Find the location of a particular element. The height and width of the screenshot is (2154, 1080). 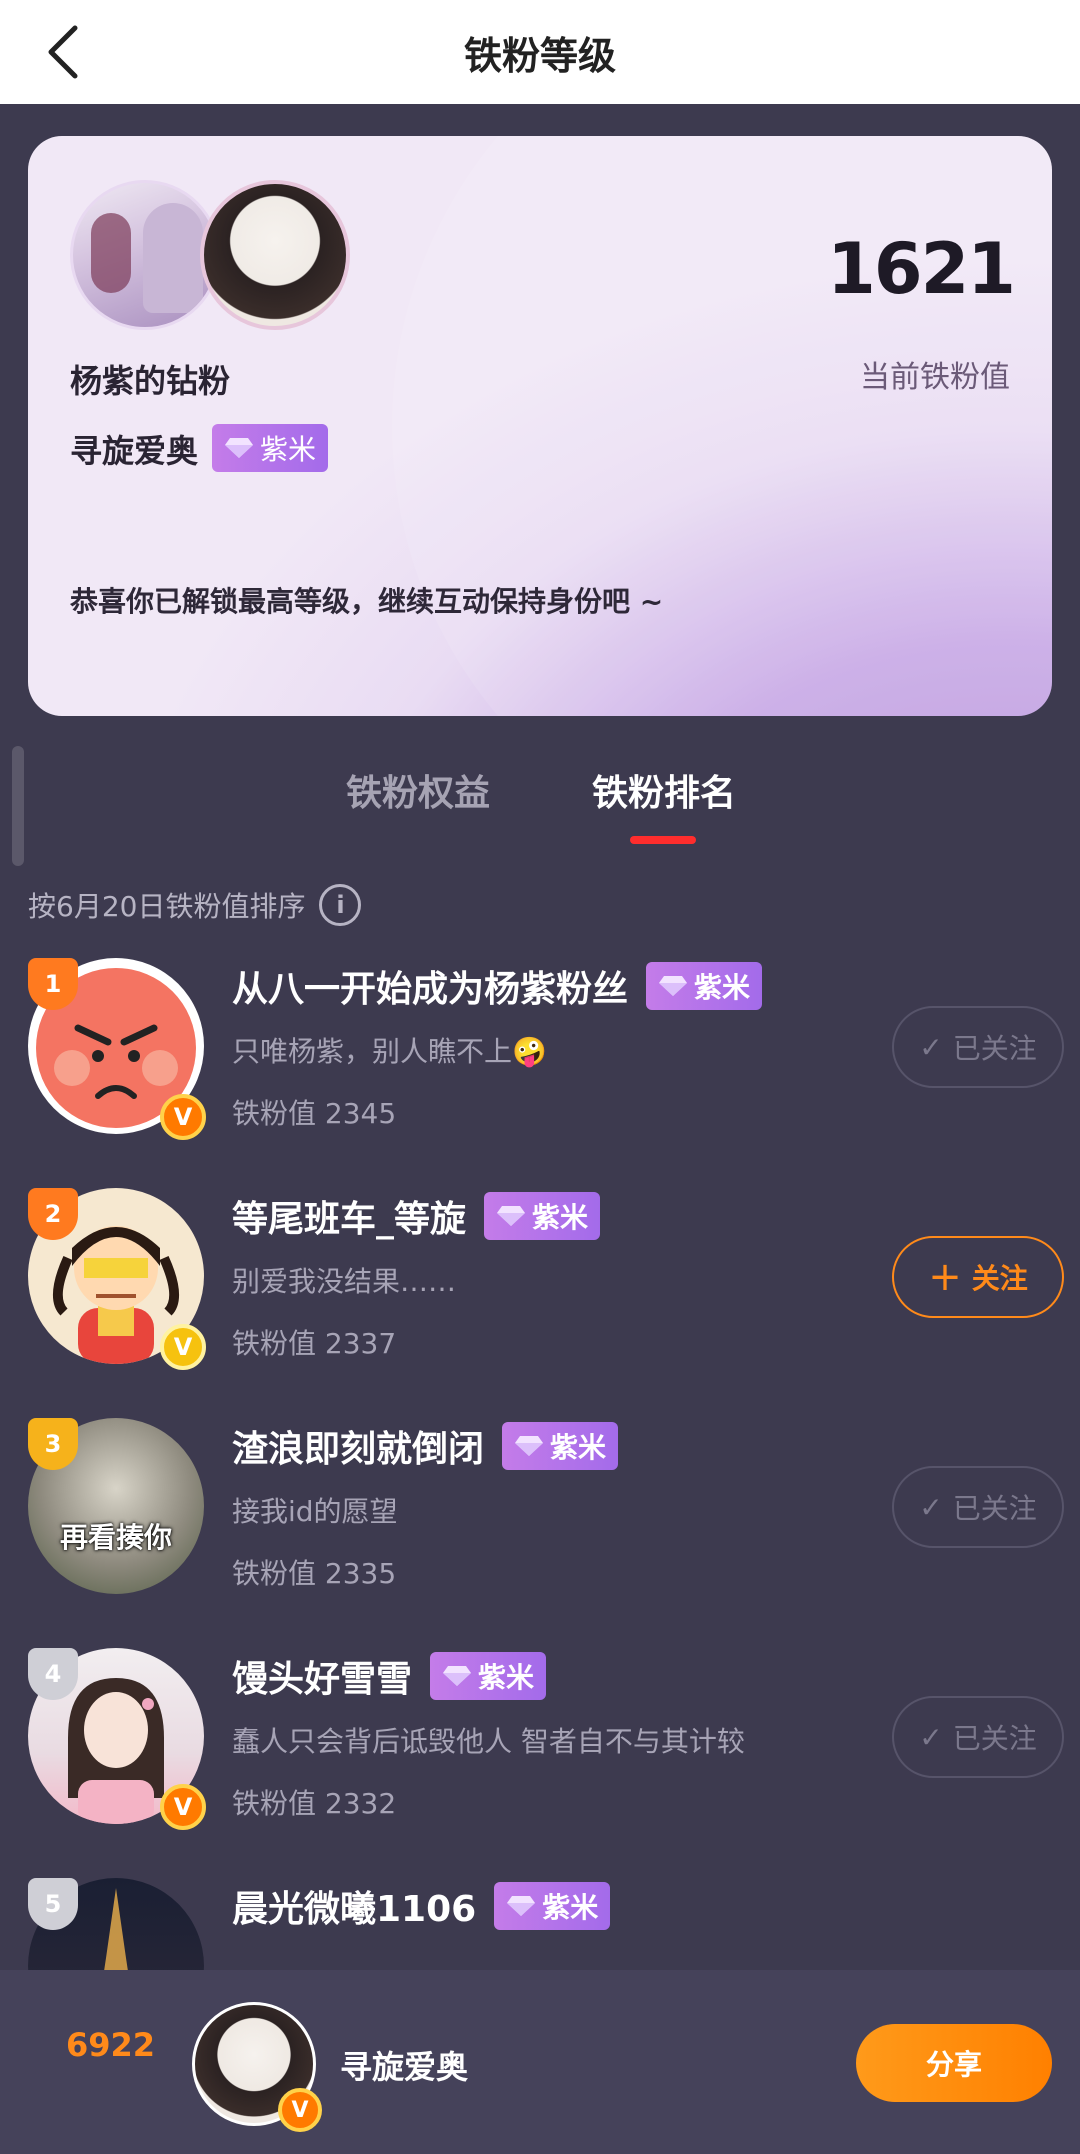

fan-value: 铁粉值 2335 is located at coordinates (314, 1572).